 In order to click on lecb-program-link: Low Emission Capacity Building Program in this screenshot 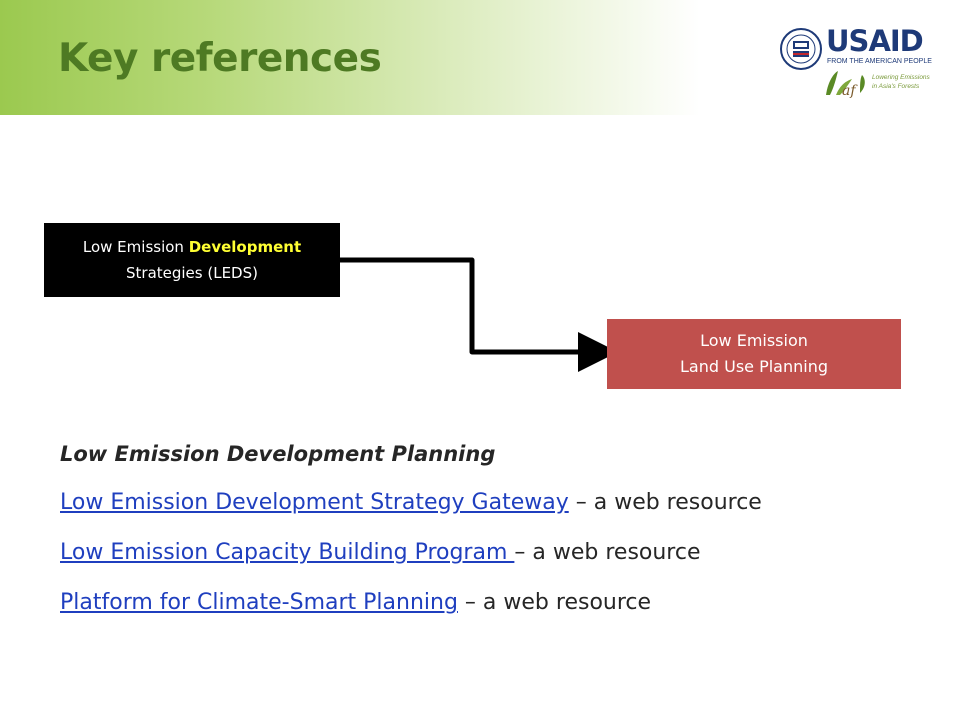, I will do `click(287, 552)`.